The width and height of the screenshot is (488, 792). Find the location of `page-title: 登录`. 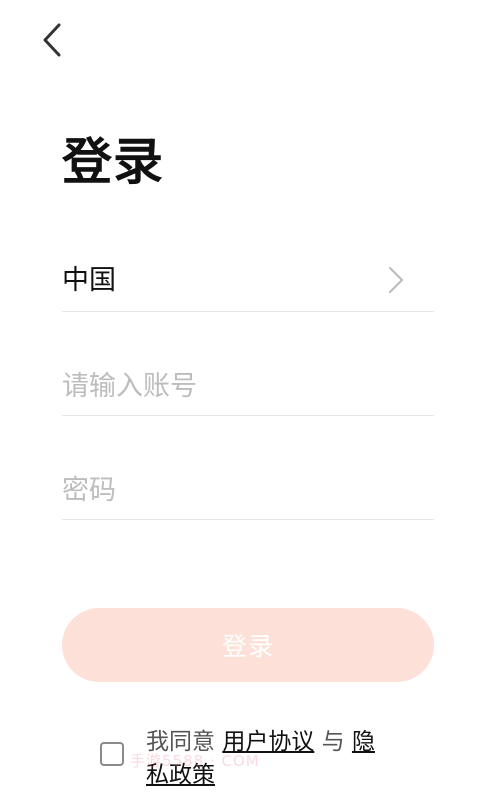

page-title: 登录 is located at coordinates (113, 162).